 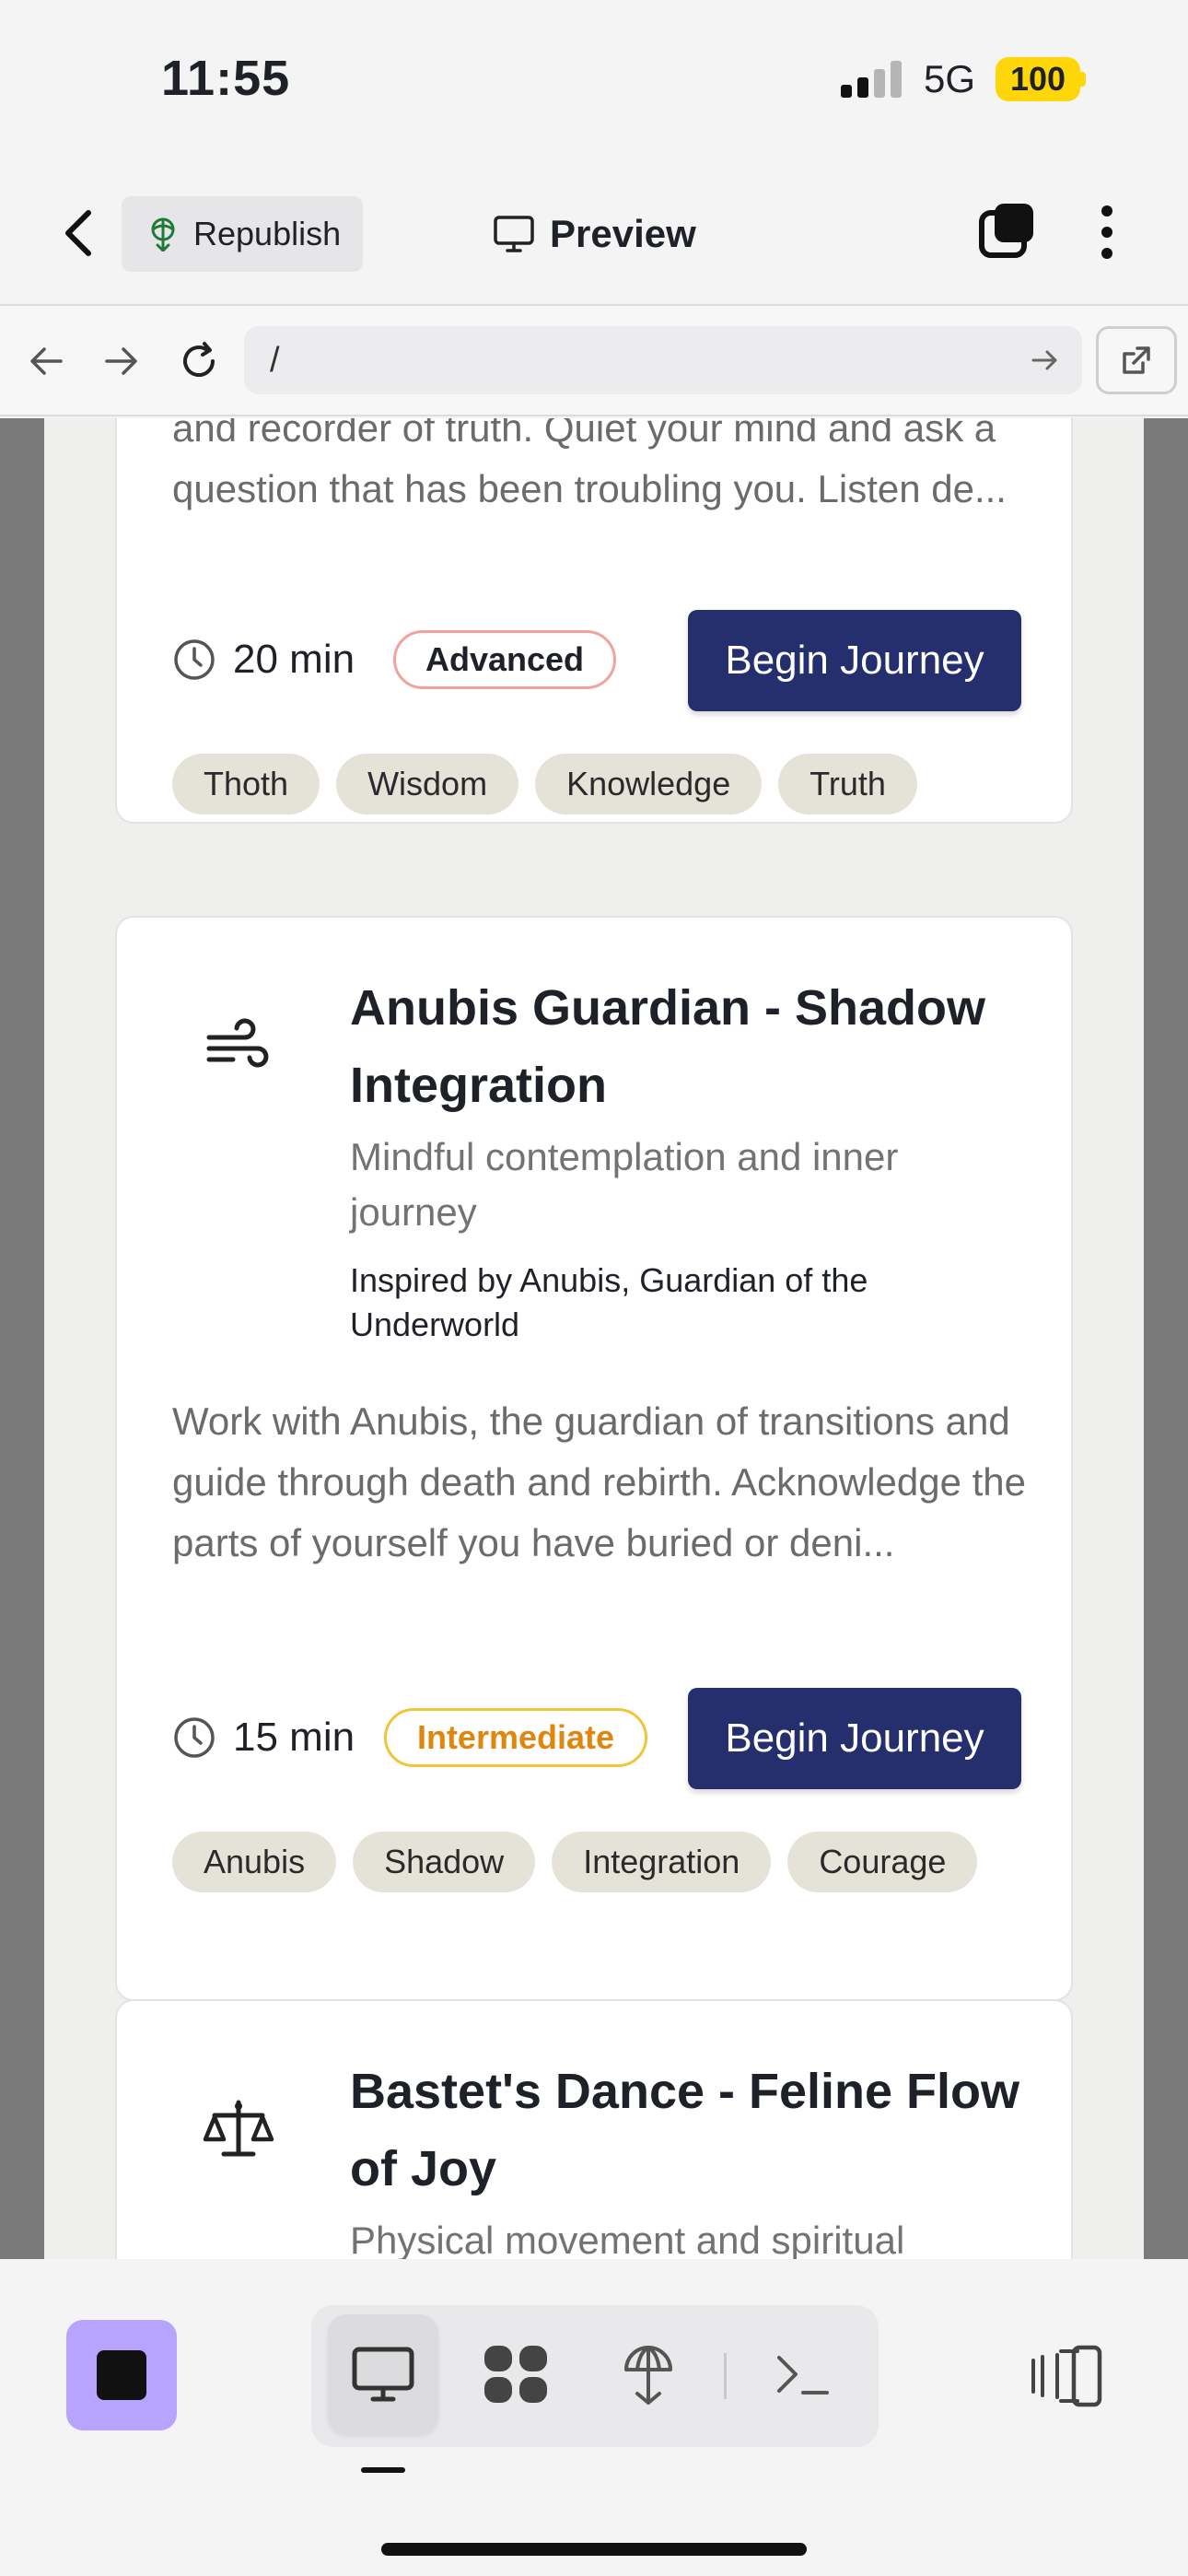 I want to click on bottom-toolbar, so click(x=594, y=2417).